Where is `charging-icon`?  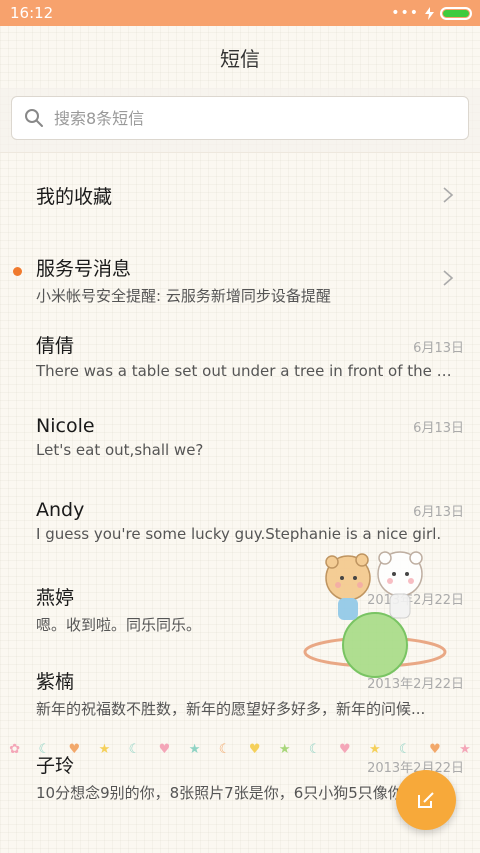
charging-icon is located at coordinates (429, 13).